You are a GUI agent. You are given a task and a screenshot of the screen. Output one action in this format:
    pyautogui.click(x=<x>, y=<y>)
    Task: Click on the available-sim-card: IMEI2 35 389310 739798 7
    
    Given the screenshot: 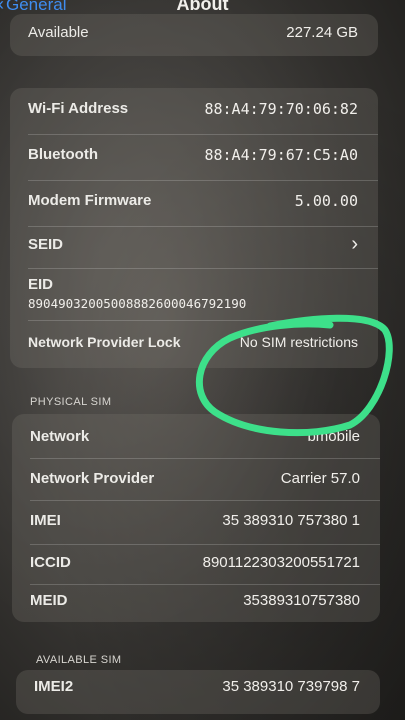 What is the action you would take?
    pyautogui.click(x=198, y=692)
    